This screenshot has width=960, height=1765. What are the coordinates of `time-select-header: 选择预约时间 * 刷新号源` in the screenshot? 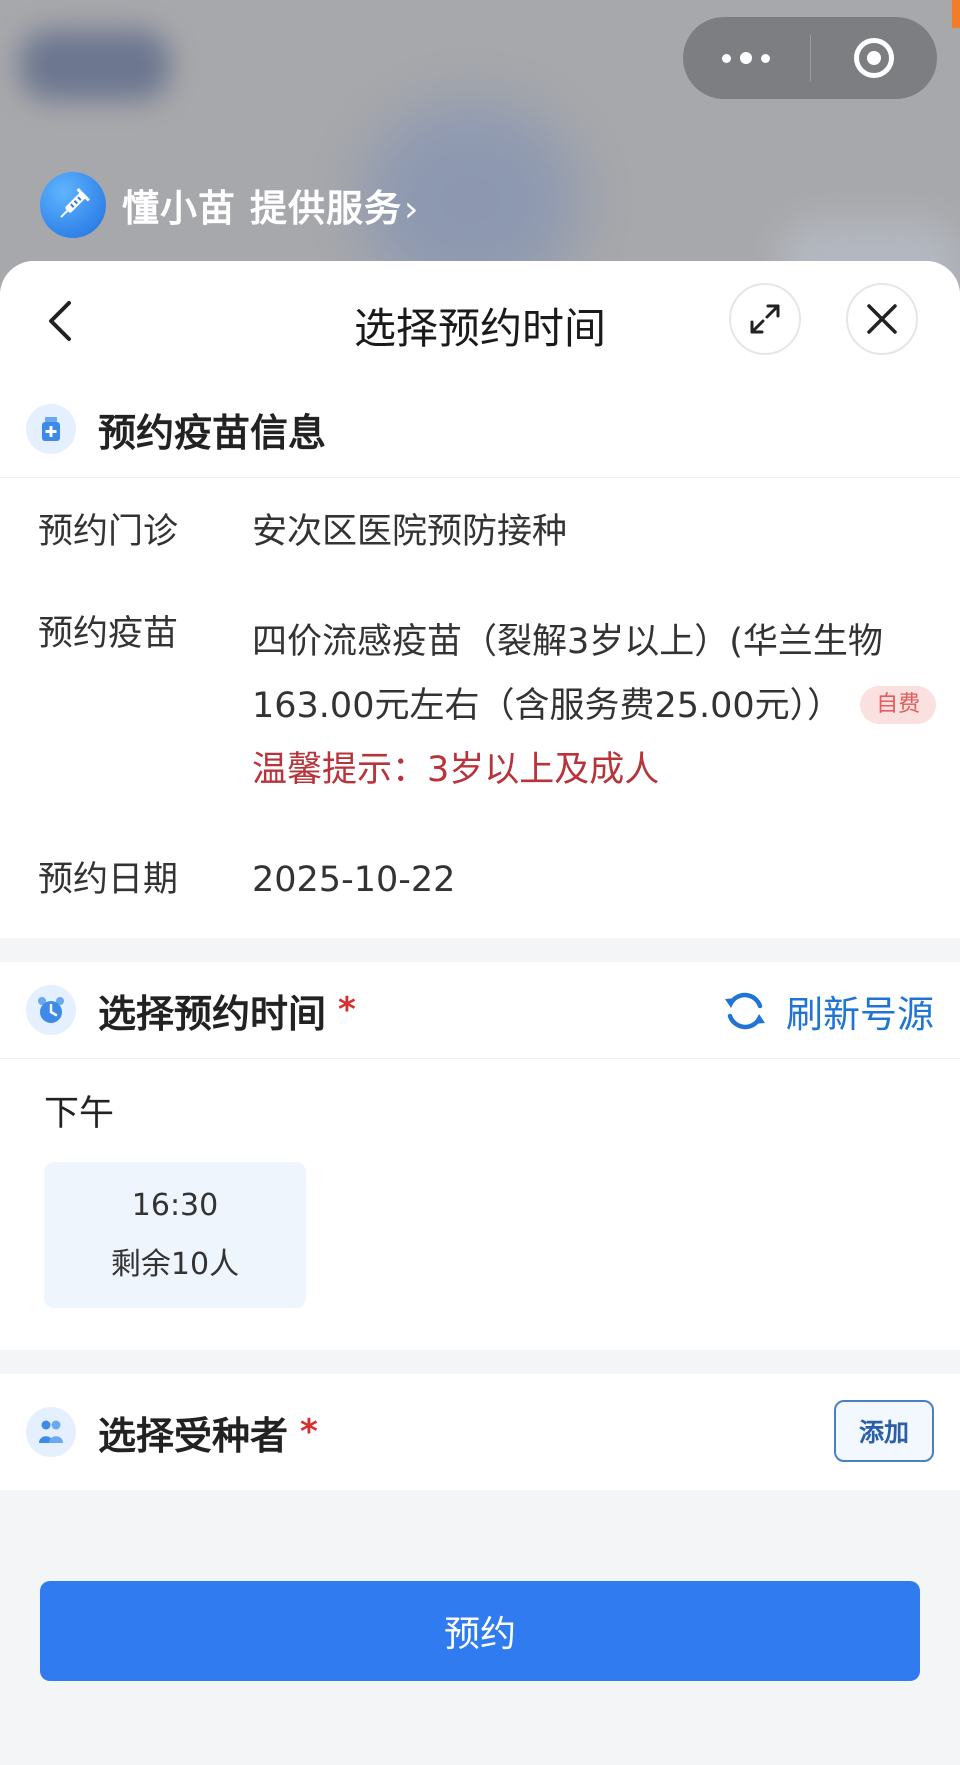 It's located at (480, 1010).